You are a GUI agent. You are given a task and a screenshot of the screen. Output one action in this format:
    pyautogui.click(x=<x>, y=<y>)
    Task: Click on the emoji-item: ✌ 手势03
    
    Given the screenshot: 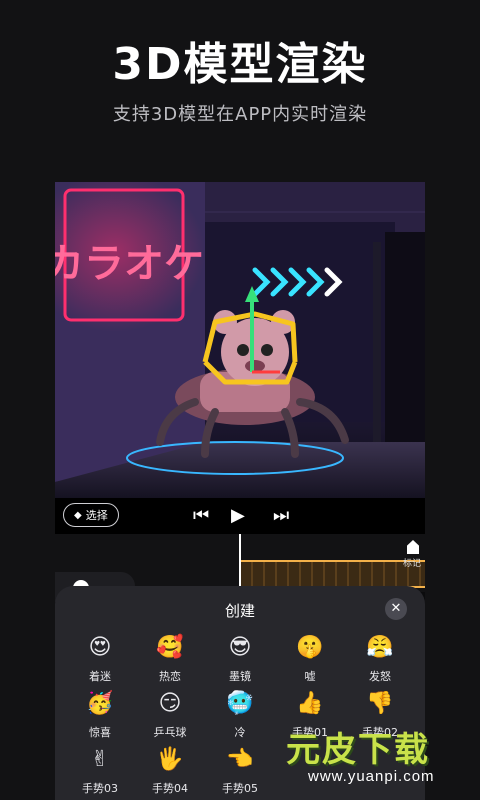 What is the action you would take?
    pyautogui.click(x=100, y=771)
    